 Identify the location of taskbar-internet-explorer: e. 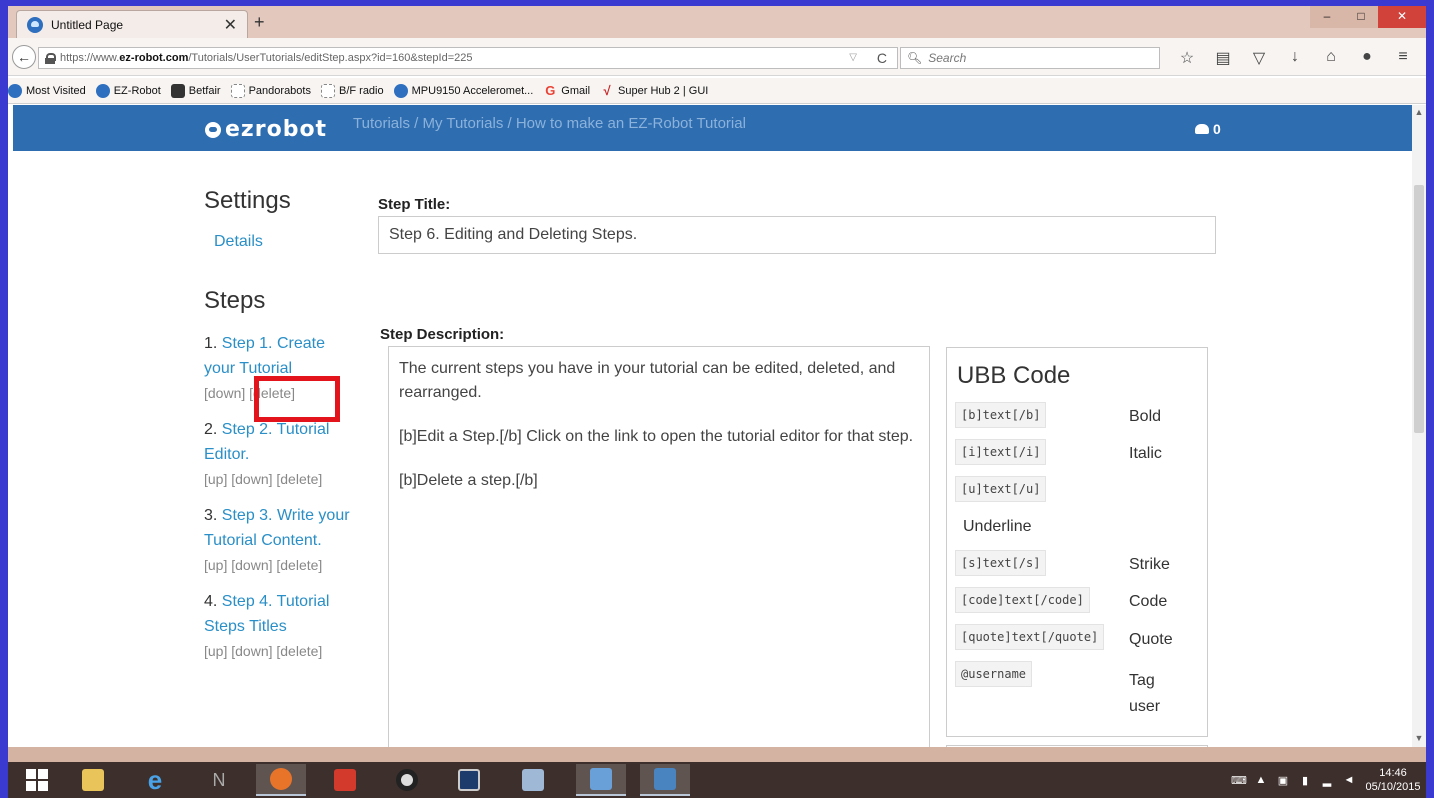
(155, 780).